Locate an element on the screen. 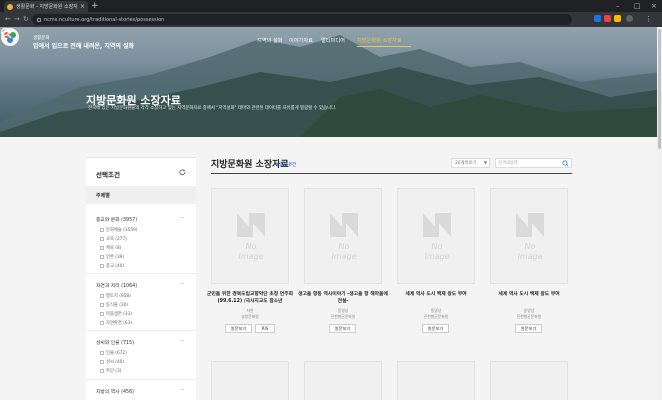 This screenshot has width=662, height=400. filter-option: 향토지 (958) is located at coordinates (115, 296).